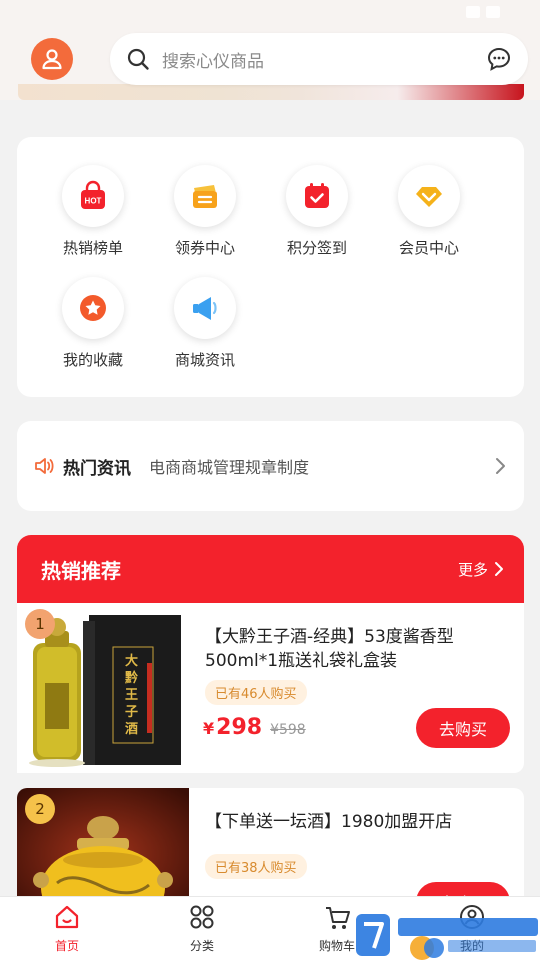 Image resolution: width=540 pixels, height=960 pixels. What do you see at coordinates (93, 201) in the screenshot?
I see `svg-text: HOT` at bounding box center [93, 201].